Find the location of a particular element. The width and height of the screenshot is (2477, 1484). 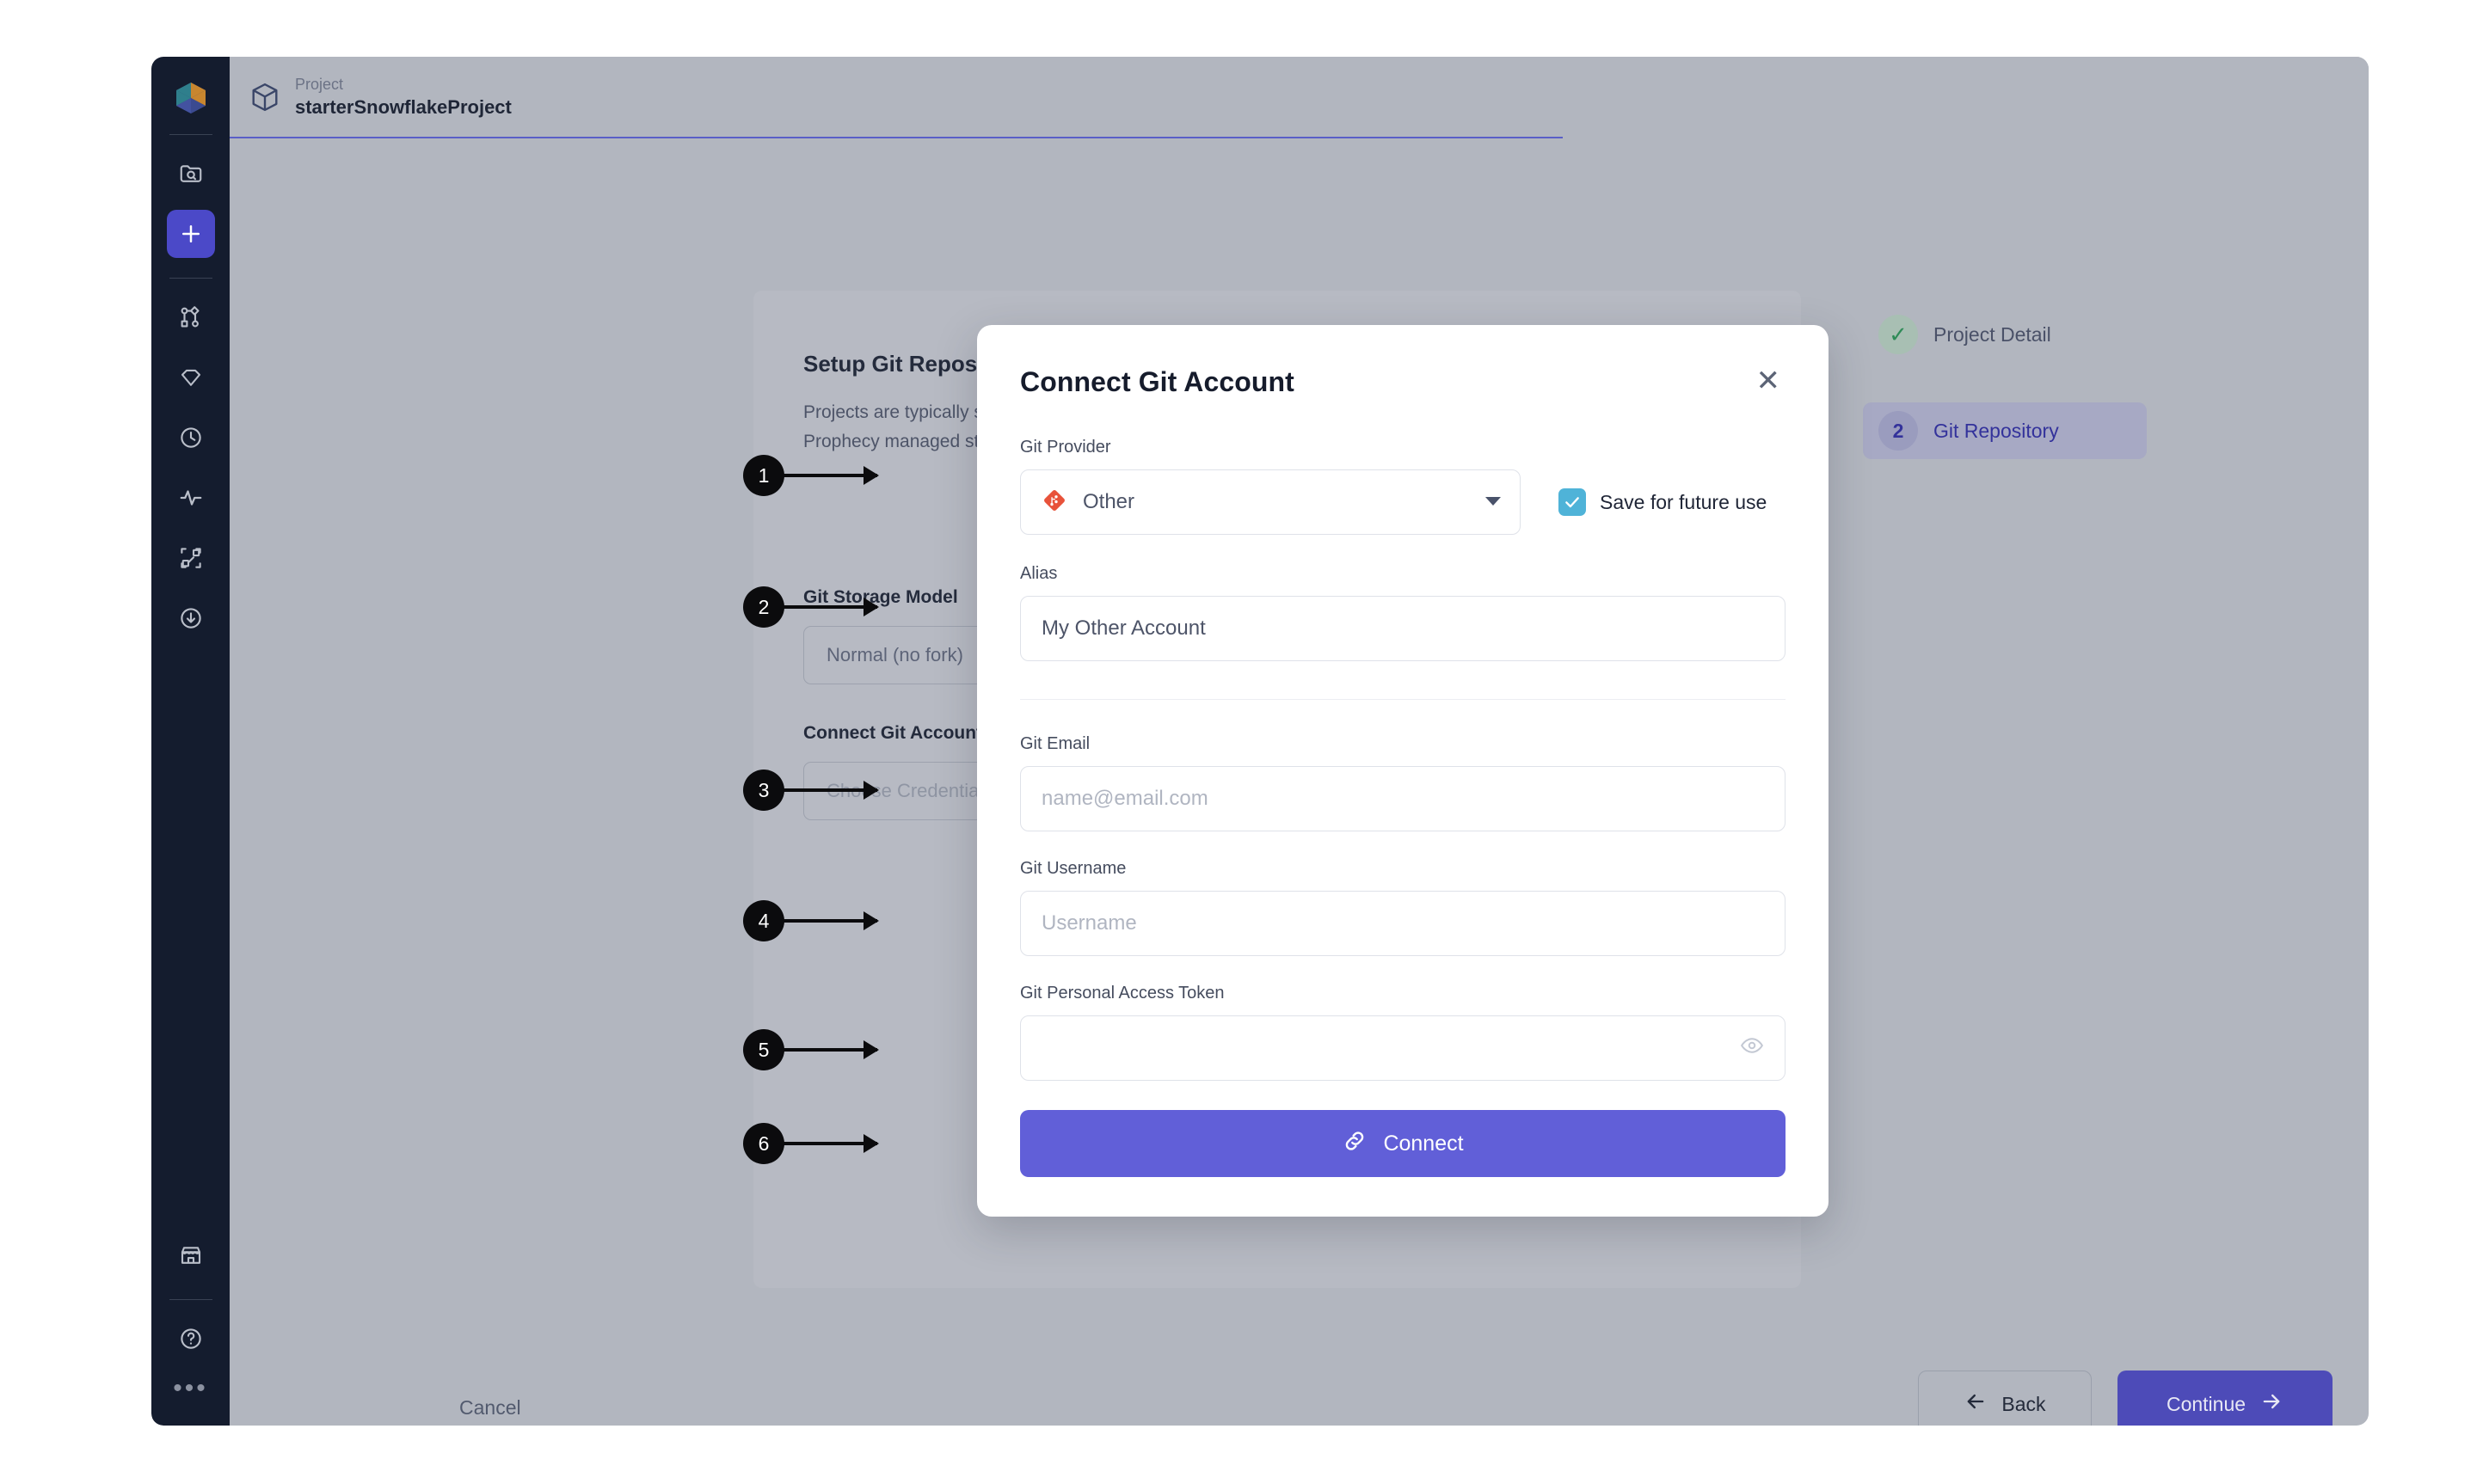

rail-divider-top is located at coordinates (191, 134).